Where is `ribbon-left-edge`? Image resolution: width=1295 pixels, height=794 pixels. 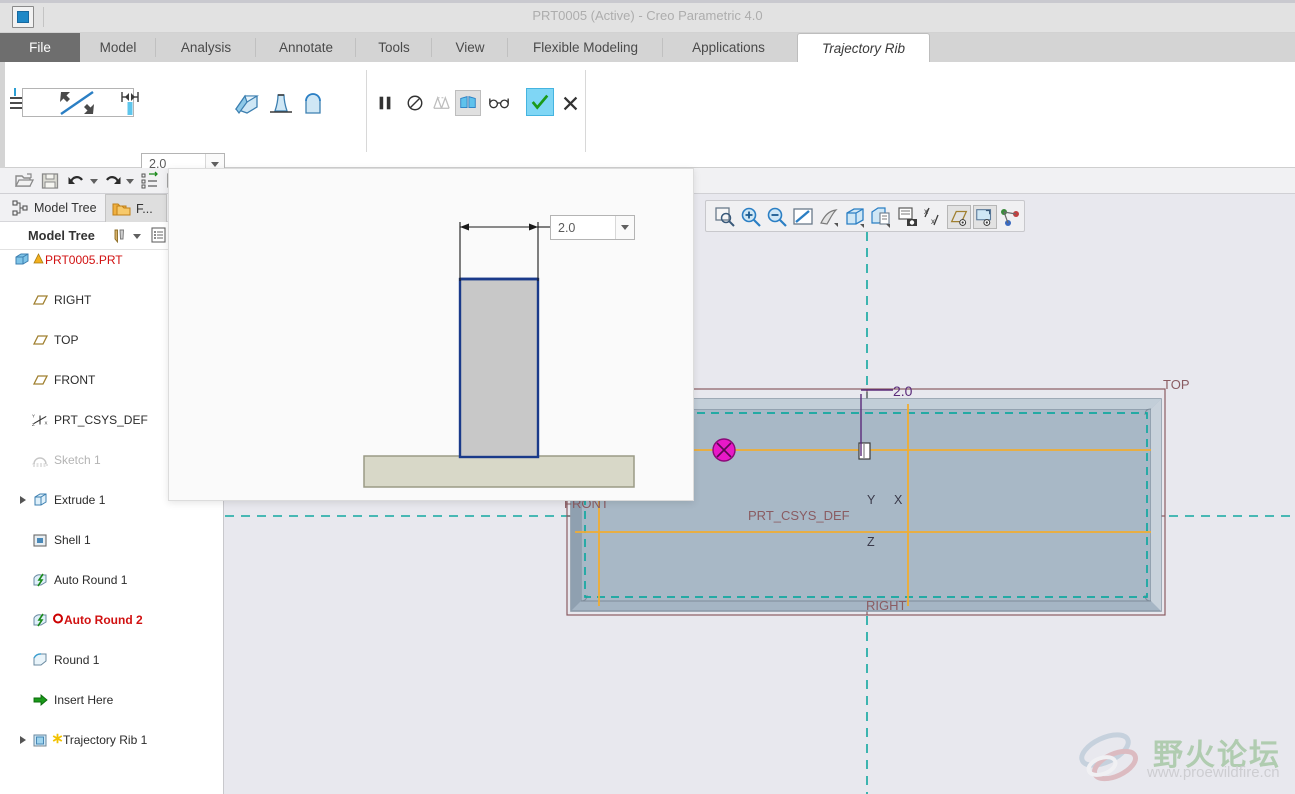
ribbon-left-edge is located at coordinates (2, 115).